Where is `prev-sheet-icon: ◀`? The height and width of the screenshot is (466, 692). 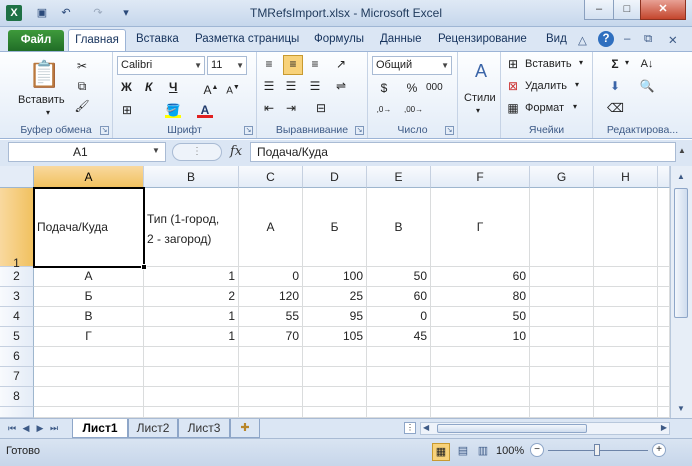 prev-sheet-icon: ◀ is located at coordinates (26, 428).